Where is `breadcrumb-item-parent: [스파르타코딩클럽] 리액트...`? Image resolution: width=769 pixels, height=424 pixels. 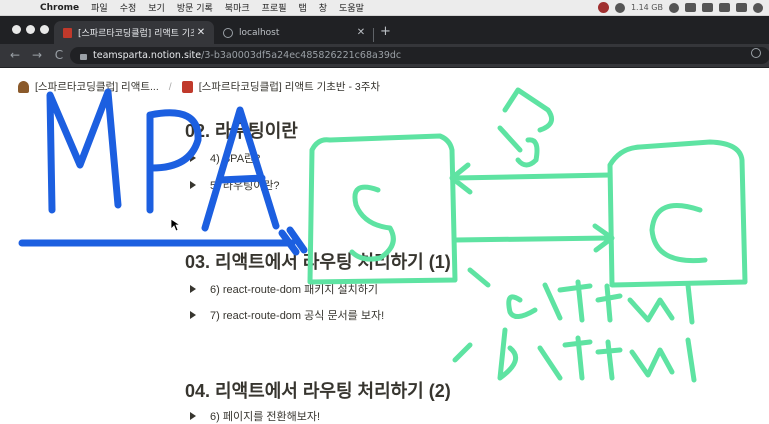
breadcrumb-item-parent: [스파르타코딩클럽] 리액트... is located at coordinates (97, 86).